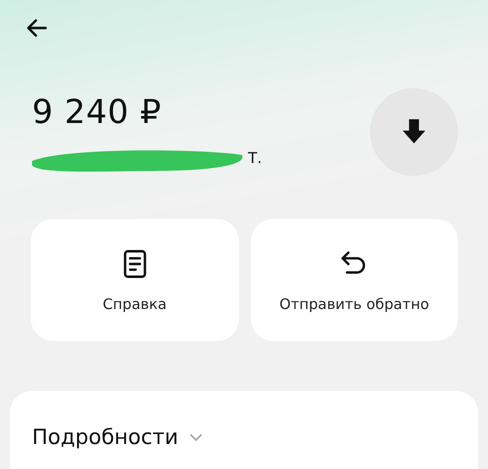 The width and height of the screenshot is (488, 469). What do you see at coordinates (105, 437) in the screenshot?
I see `details-title: Подробности` at bounding box center [105, 437].